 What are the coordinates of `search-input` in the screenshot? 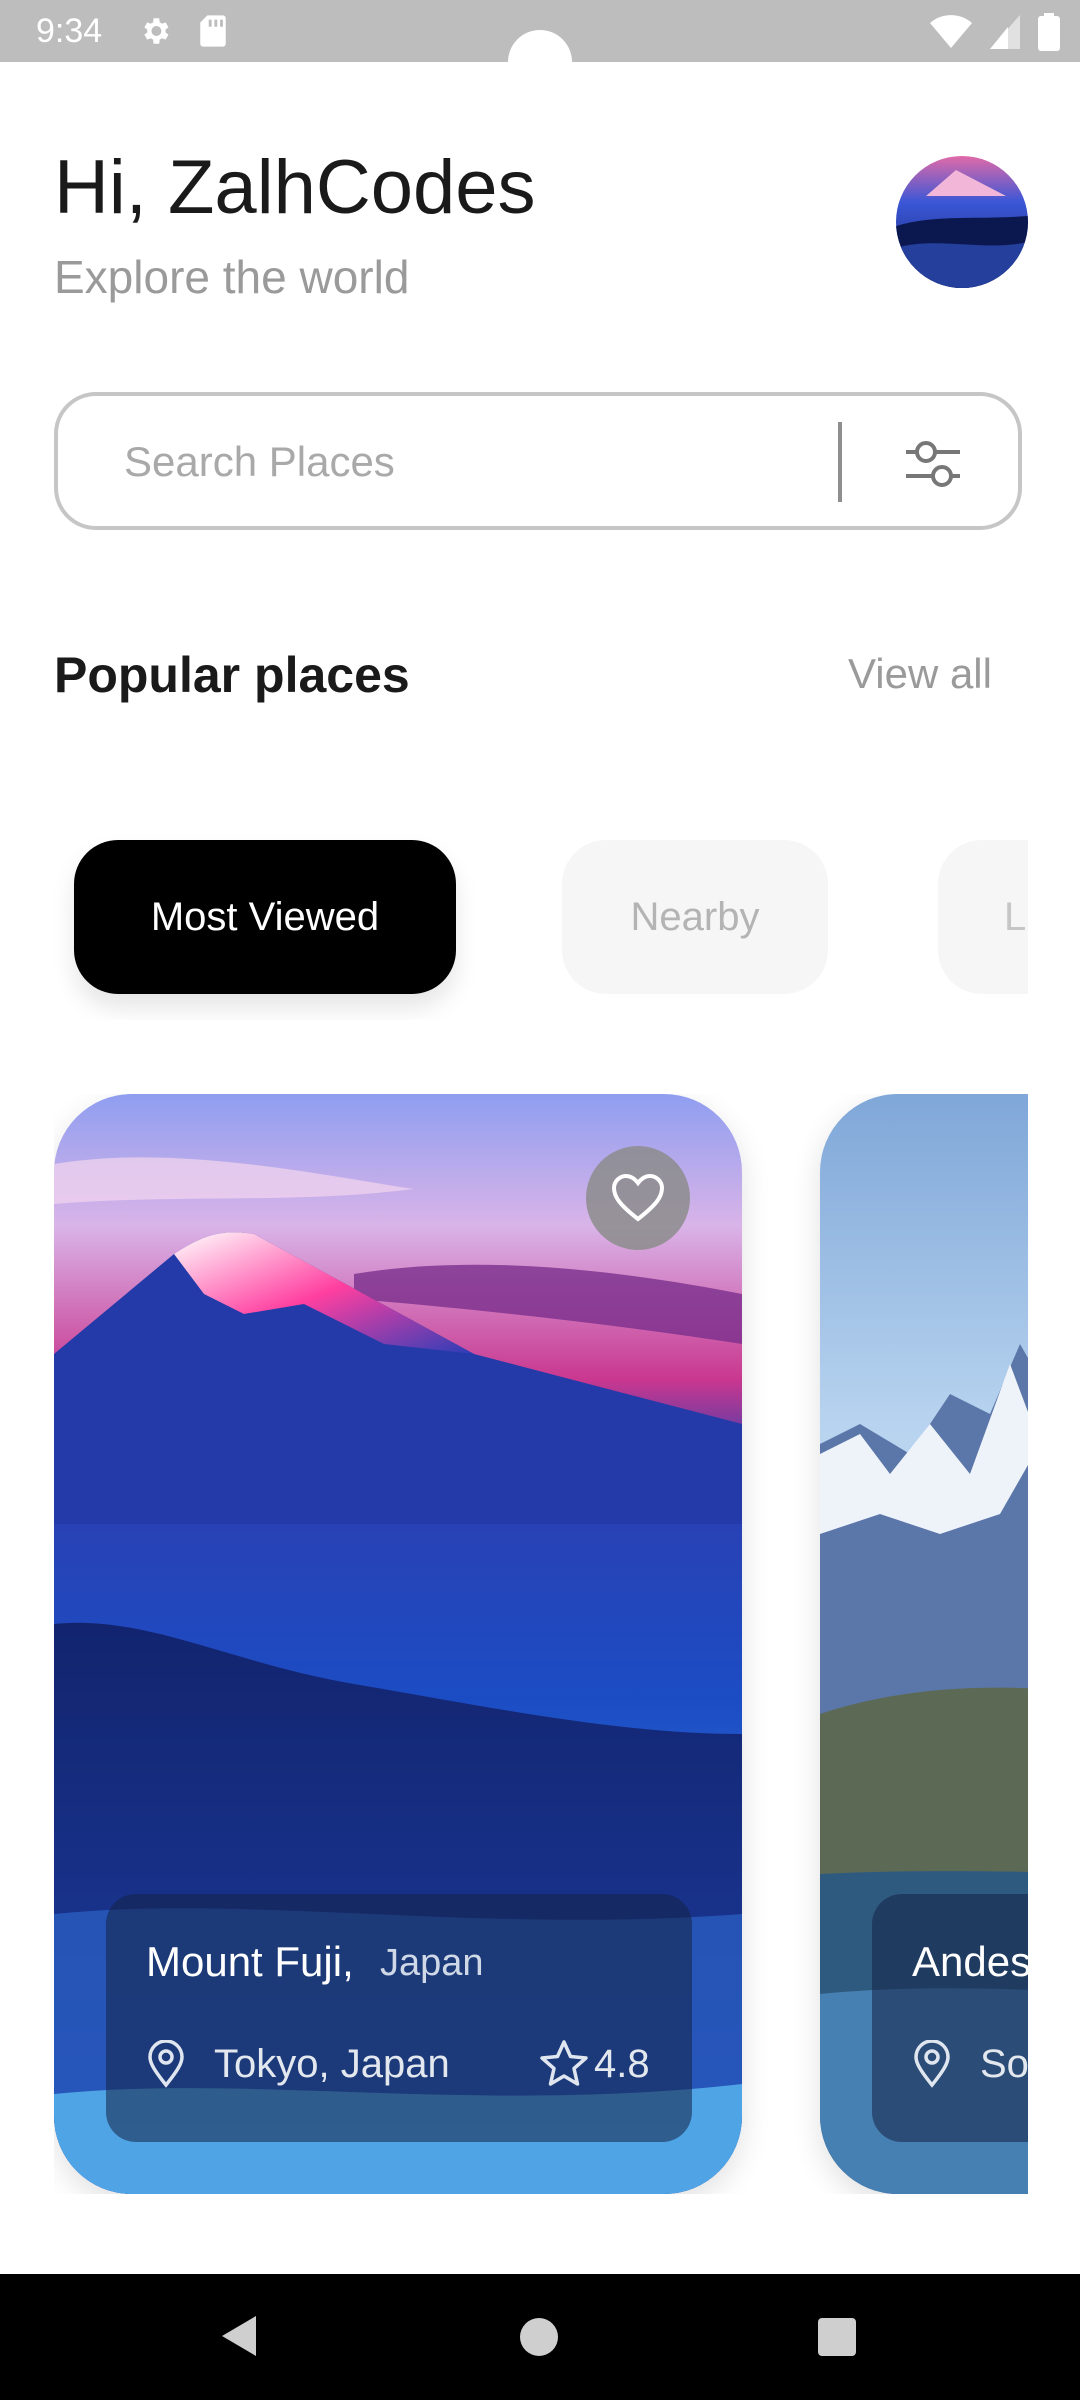 It's located at (474, 462).